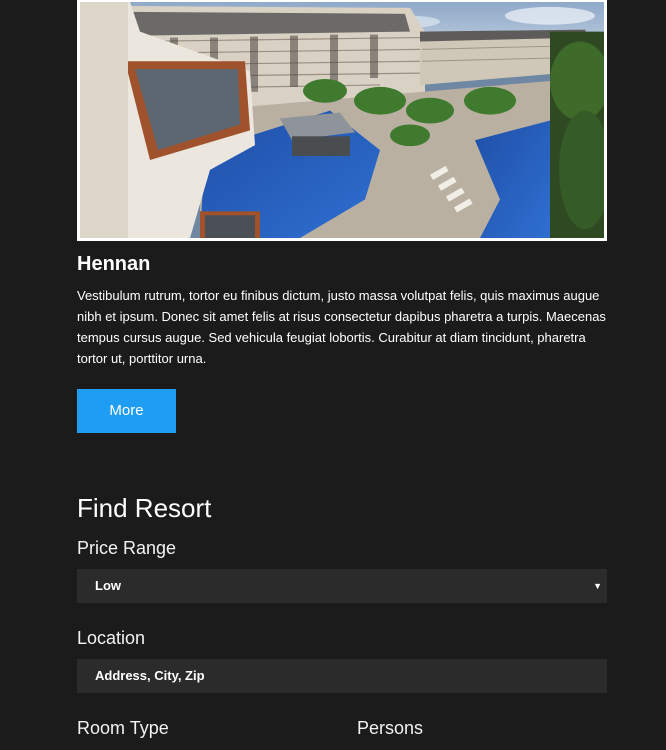 This screenshot has width=666, height=750. Describe the element at coordinates (114, 264) in the screenshot. I see `resort-title: Hennan` at that location.